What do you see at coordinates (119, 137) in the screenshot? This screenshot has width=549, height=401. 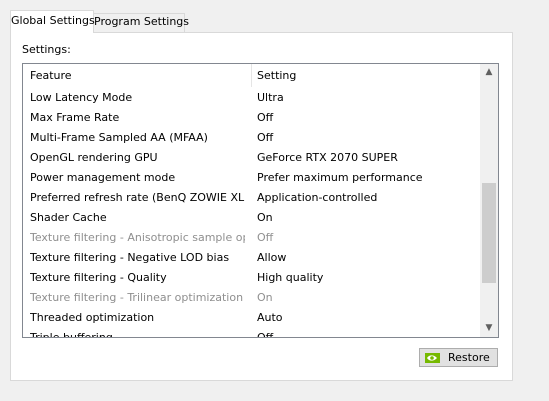 I see `feature-cell: Multi-Frame Sampled AA (MFAA)` at bounding box center [119, 137].